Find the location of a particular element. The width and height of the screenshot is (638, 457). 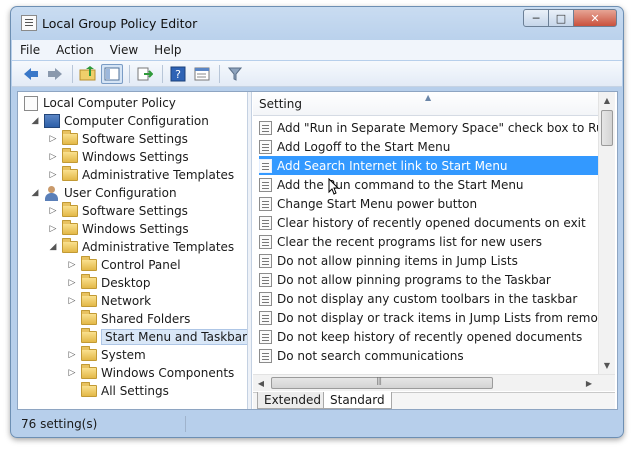

tree-node-local-computer-policy: Local Computer Policy is located at coordinates (100, 103).